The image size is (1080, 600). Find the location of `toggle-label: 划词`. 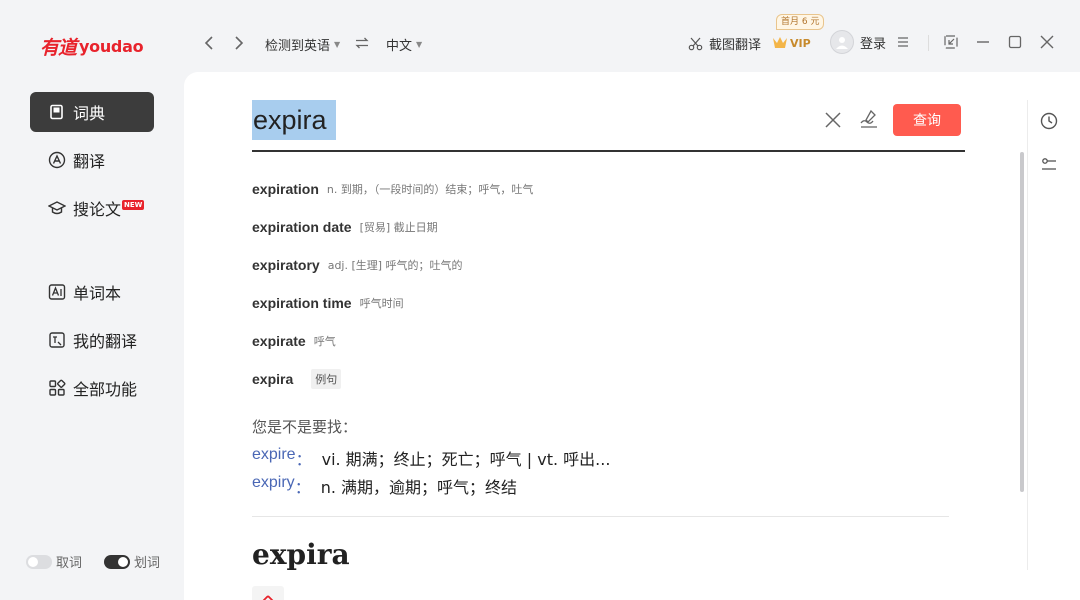

toggle-label: 划词 is located at coordinates (147, 563).